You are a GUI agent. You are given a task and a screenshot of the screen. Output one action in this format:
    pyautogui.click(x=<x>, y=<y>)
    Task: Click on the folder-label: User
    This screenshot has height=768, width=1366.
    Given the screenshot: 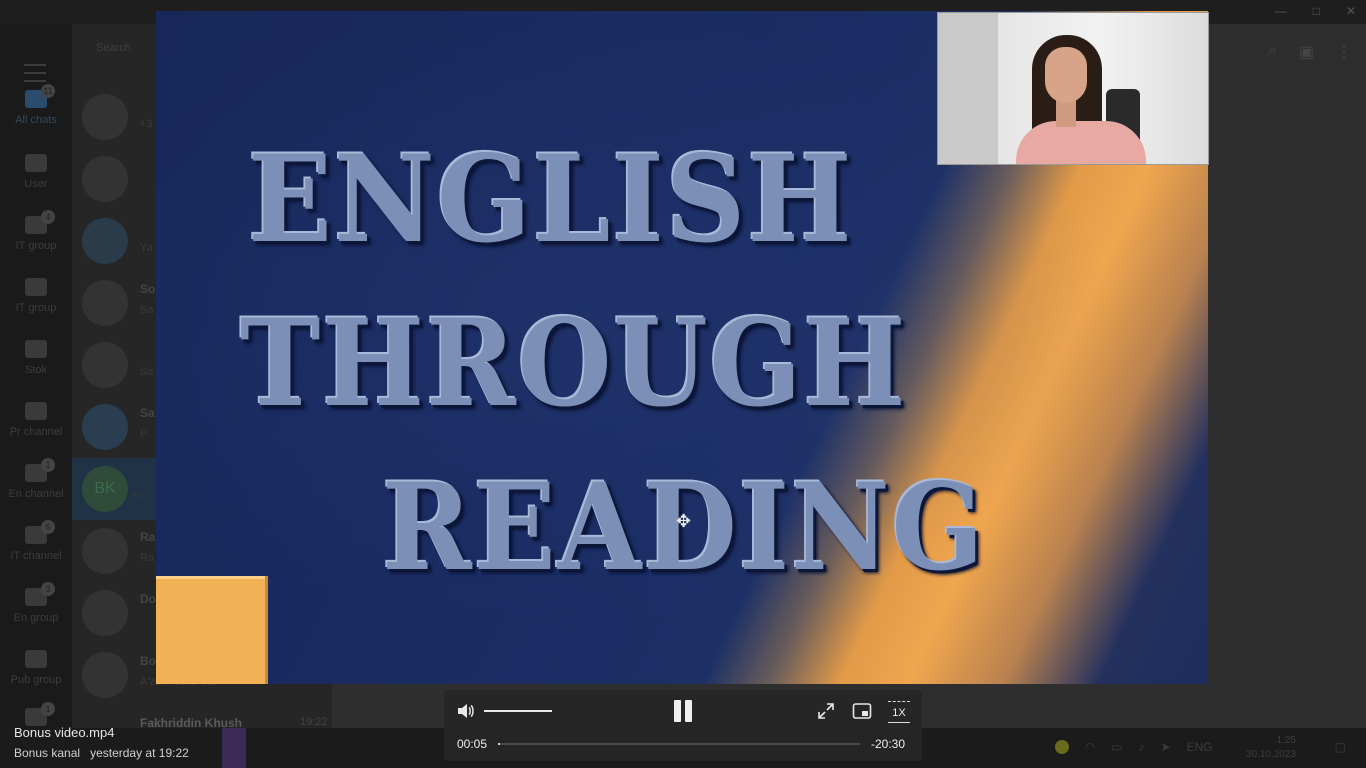 What is the action you would take?
    pyautogui.click(x=36, y=184)
    